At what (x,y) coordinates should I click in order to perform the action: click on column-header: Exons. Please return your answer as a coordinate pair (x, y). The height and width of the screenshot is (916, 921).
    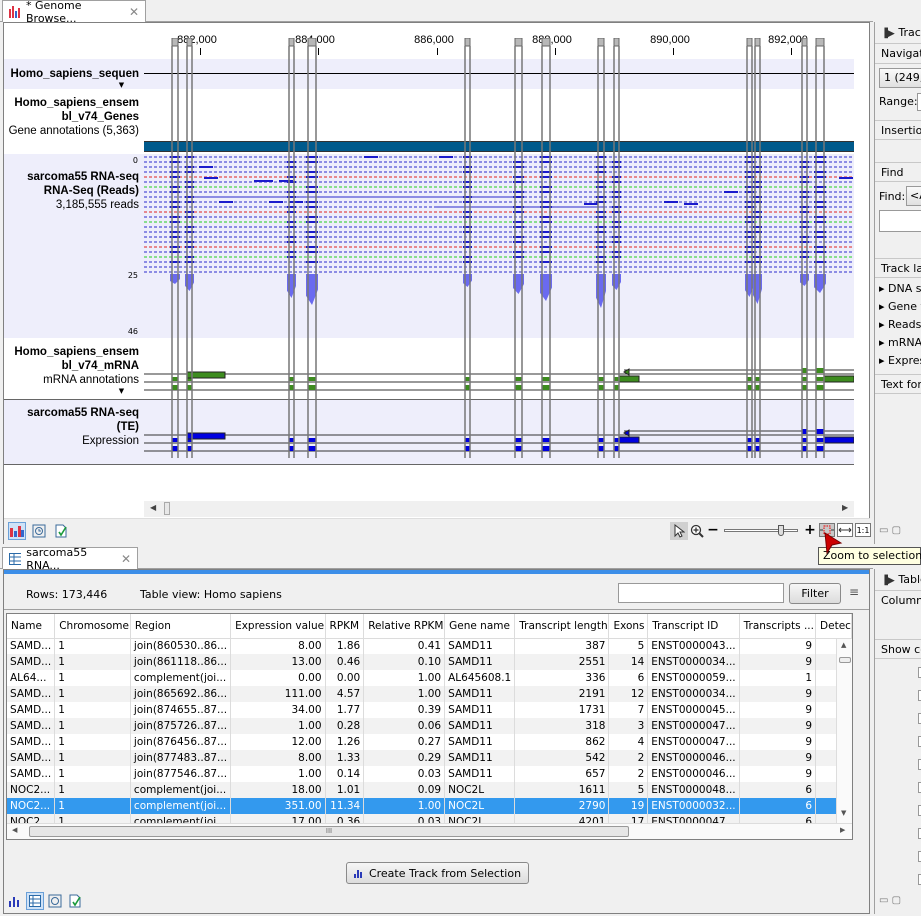
    Looking at the image, I should click on (628, 626).